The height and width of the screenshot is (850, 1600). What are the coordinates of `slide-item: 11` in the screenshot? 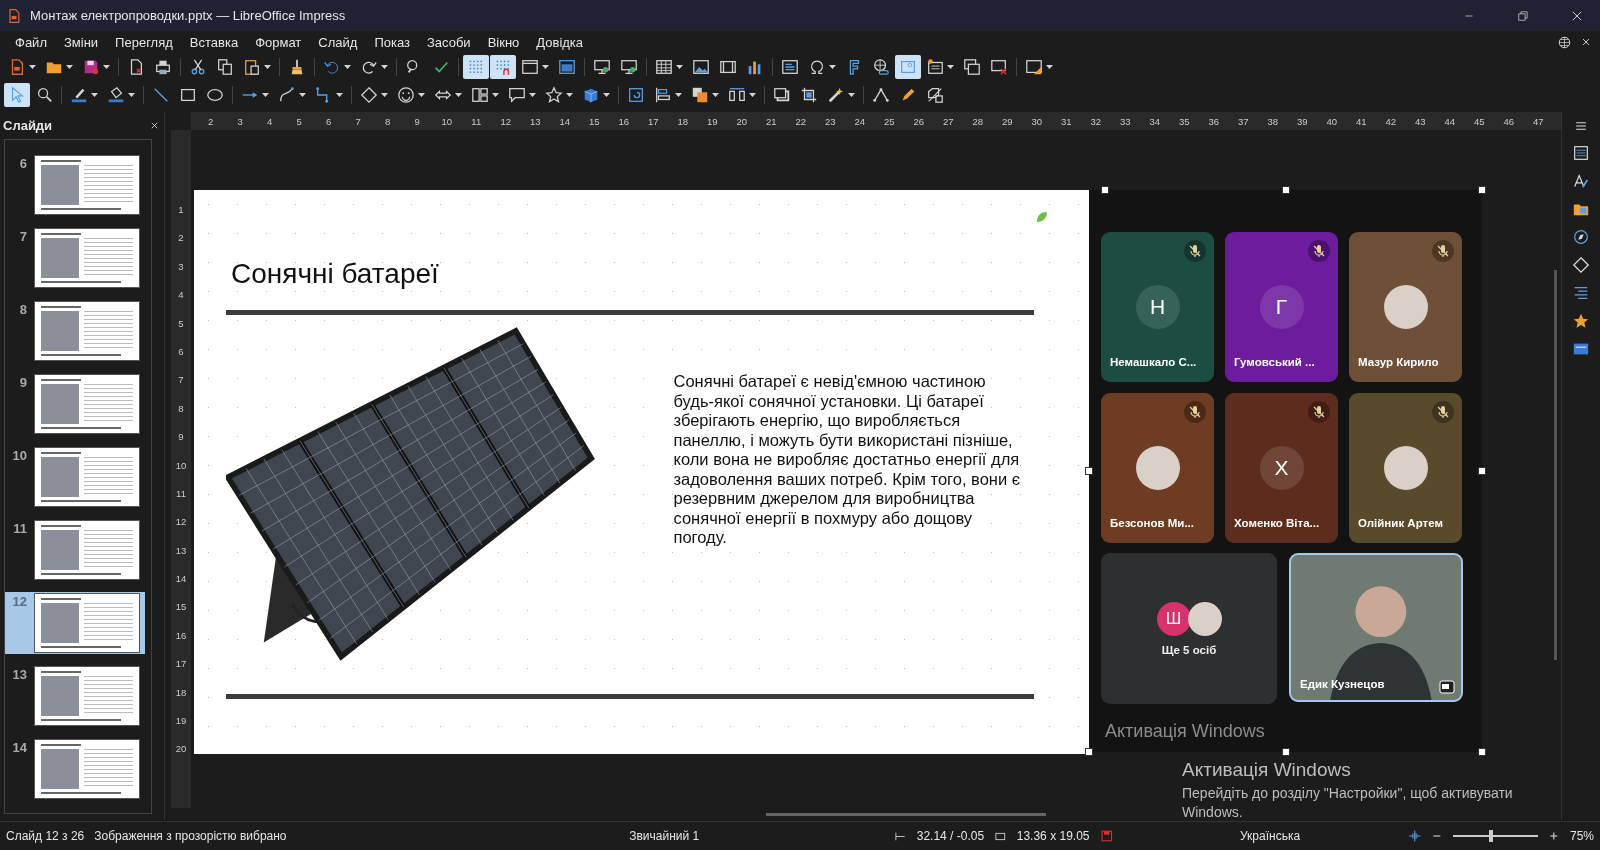 It's located at (75, 550).